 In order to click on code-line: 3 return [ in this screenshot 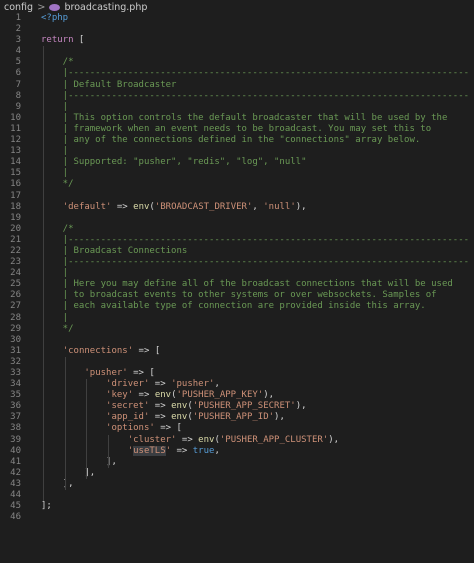, I will do `click(237, 40)`.